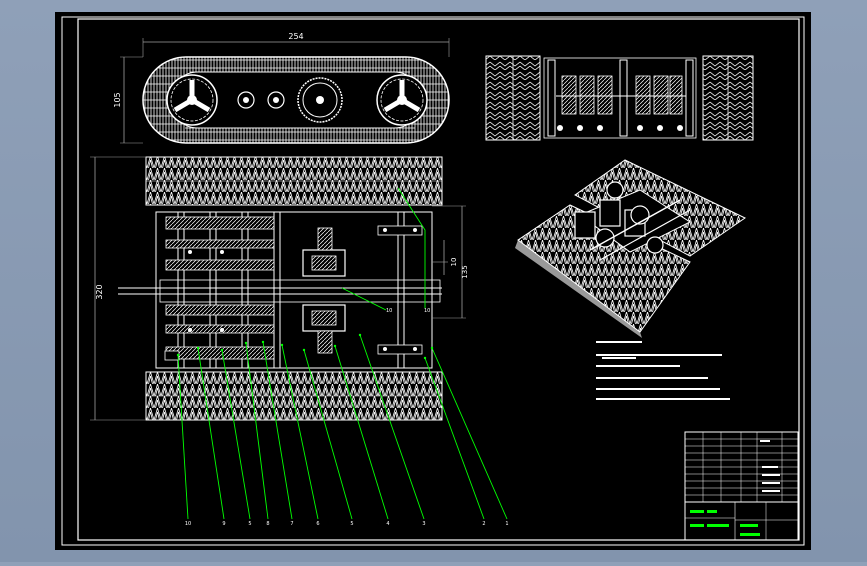  What do you see at coordinates (249, 524) in the screenshot?
I see `callout-label-3: 5` at bounding box center [249, 524].